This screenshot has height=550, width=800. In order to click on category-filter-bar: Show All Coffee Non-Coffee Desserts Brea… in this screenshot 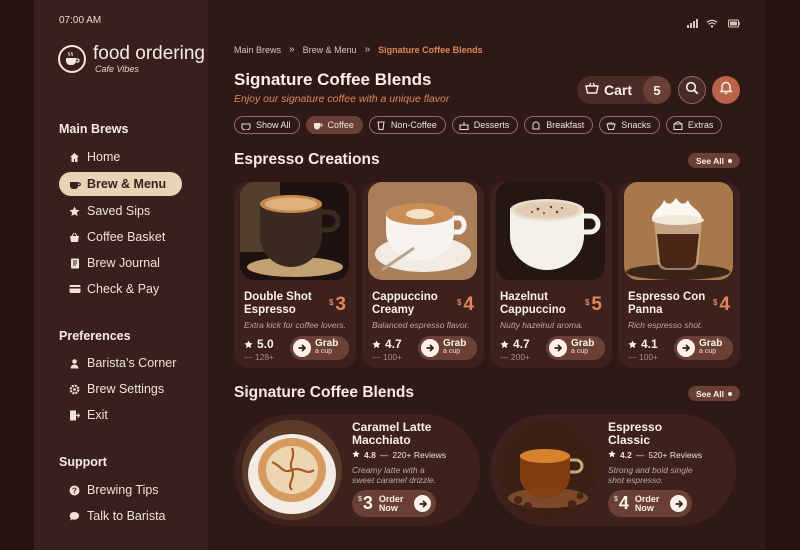, I will do `click(478, 125)`.